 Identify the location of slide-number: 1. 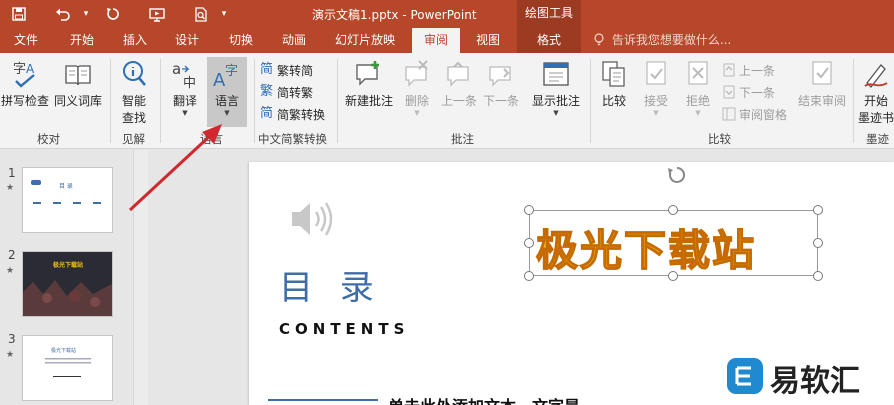
(12, 173).